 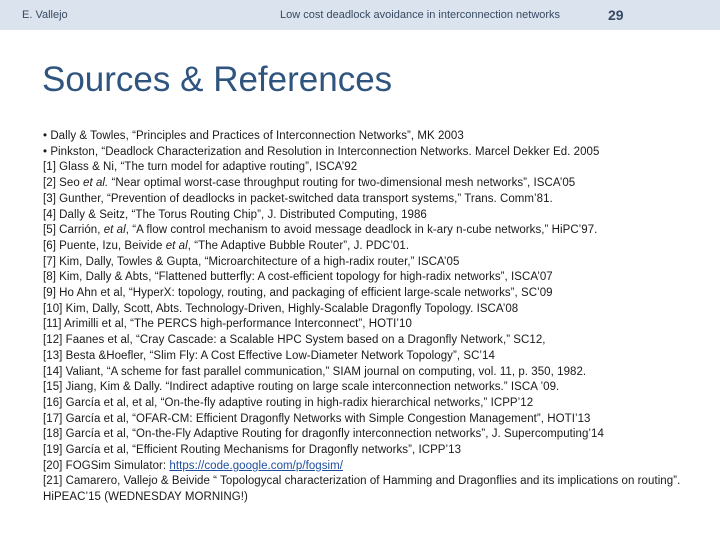 I want to click on fogsim-link: https://code.google.com/p/fogsim/, so click(x=256, y=466).